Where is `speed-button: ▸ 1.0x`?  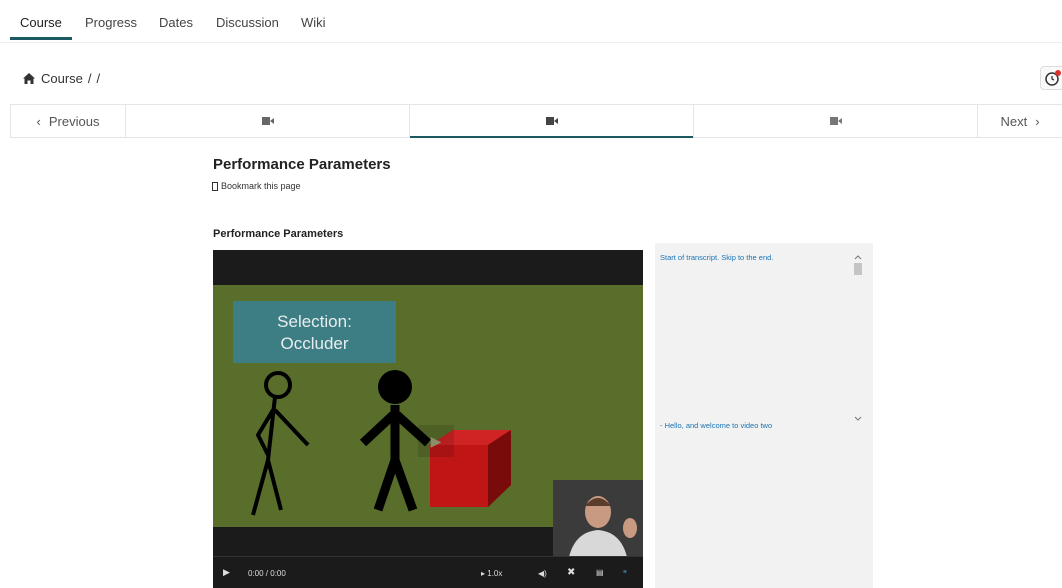 speed-button: ▸ 1.0x is located at coordinates (491, 573).